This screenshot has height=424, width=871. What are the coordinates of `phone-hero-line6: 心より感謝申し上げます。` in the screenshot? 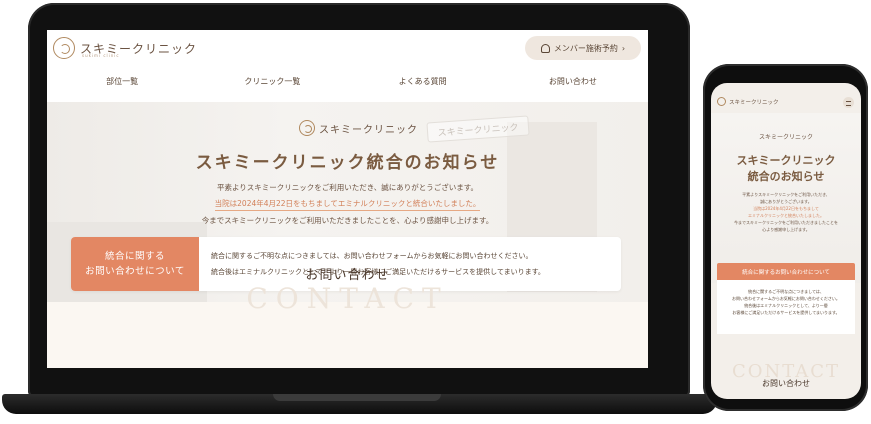 It's located at (786, 229).